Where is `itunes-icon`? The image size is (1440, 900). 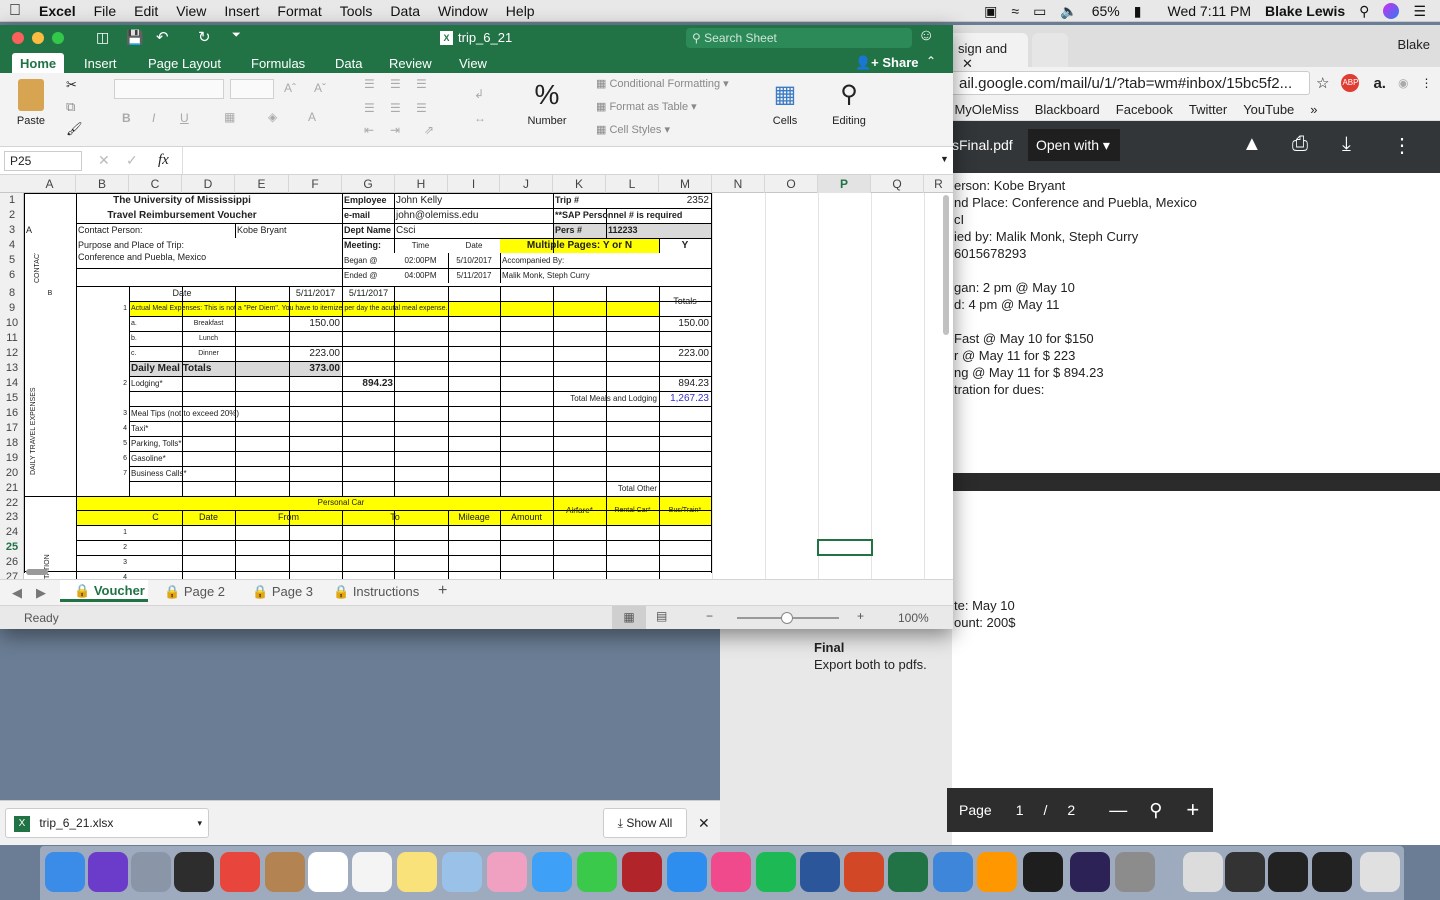 itunes-icon is located at coordinates (731, 872).